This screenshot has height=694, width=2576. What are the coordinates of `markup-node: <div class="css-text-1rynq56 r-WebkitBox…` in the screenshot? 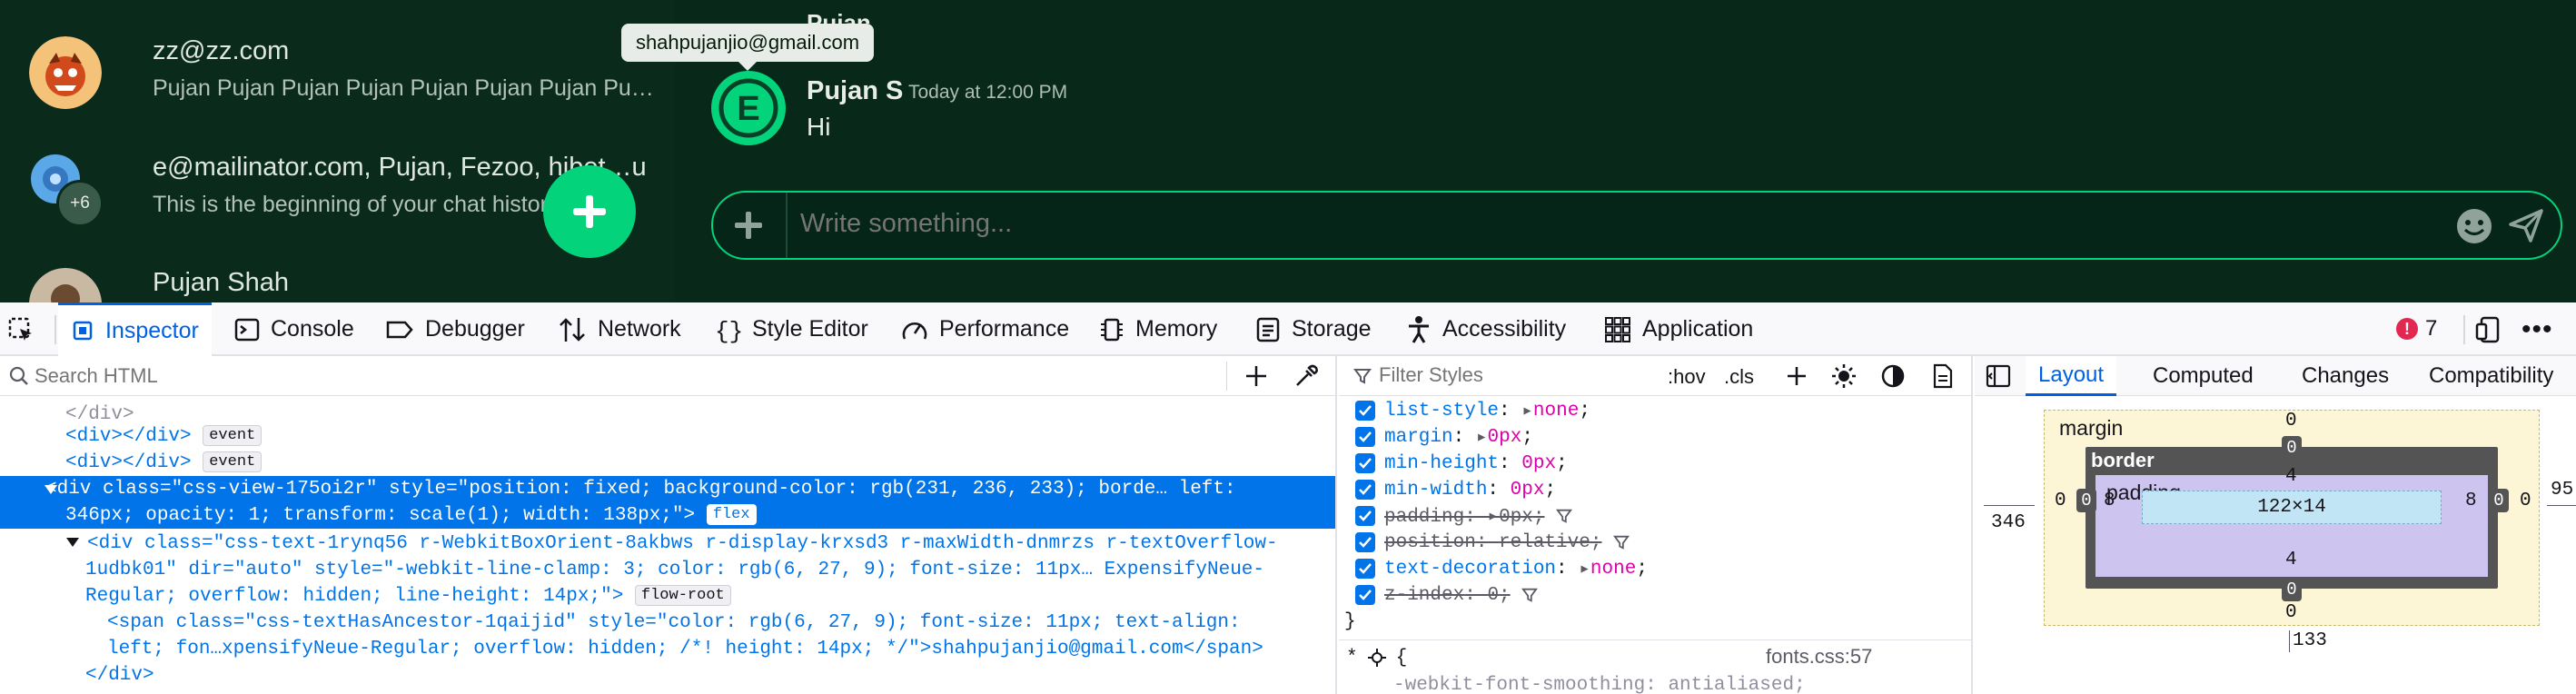 It's located at (711, 543).